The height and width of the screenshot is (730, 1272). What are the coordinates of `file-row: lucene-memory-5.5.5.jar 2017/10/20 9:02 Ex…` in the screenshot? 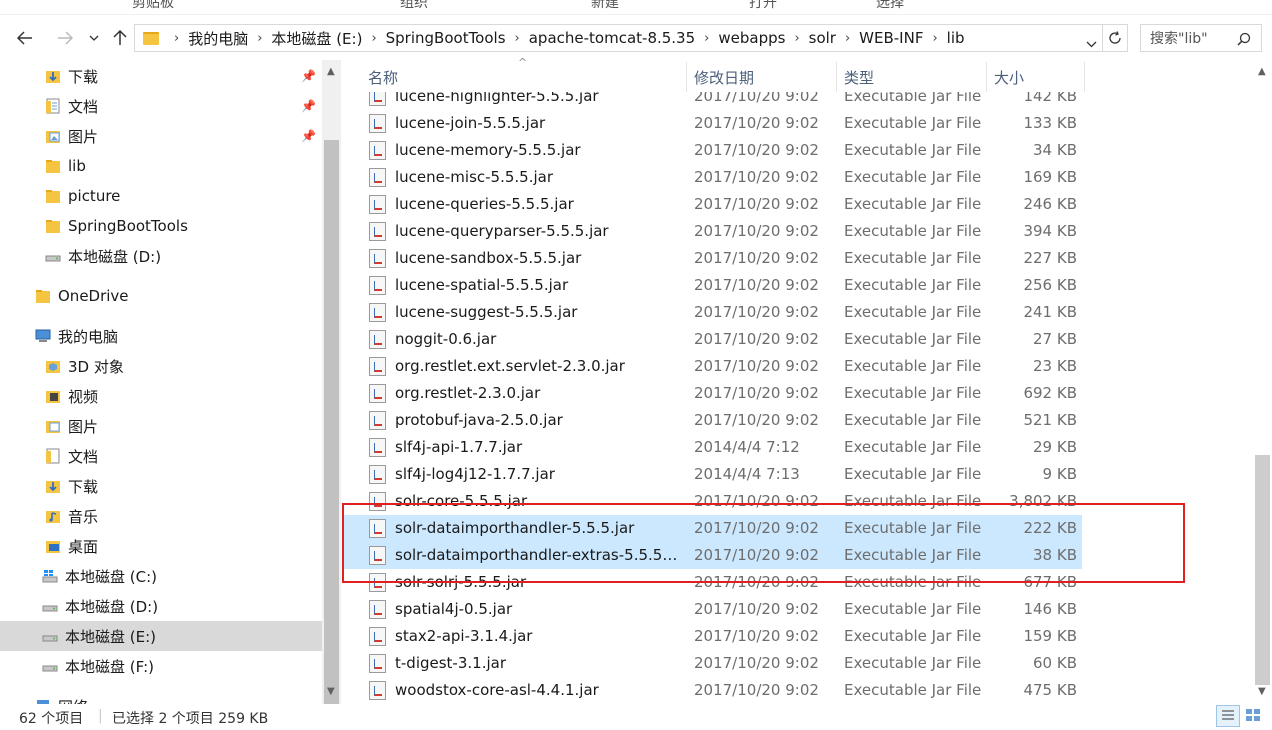 It's located at (712, 150).